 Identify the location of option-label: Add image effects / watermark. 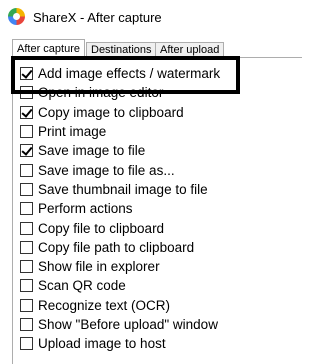
(129, 74).